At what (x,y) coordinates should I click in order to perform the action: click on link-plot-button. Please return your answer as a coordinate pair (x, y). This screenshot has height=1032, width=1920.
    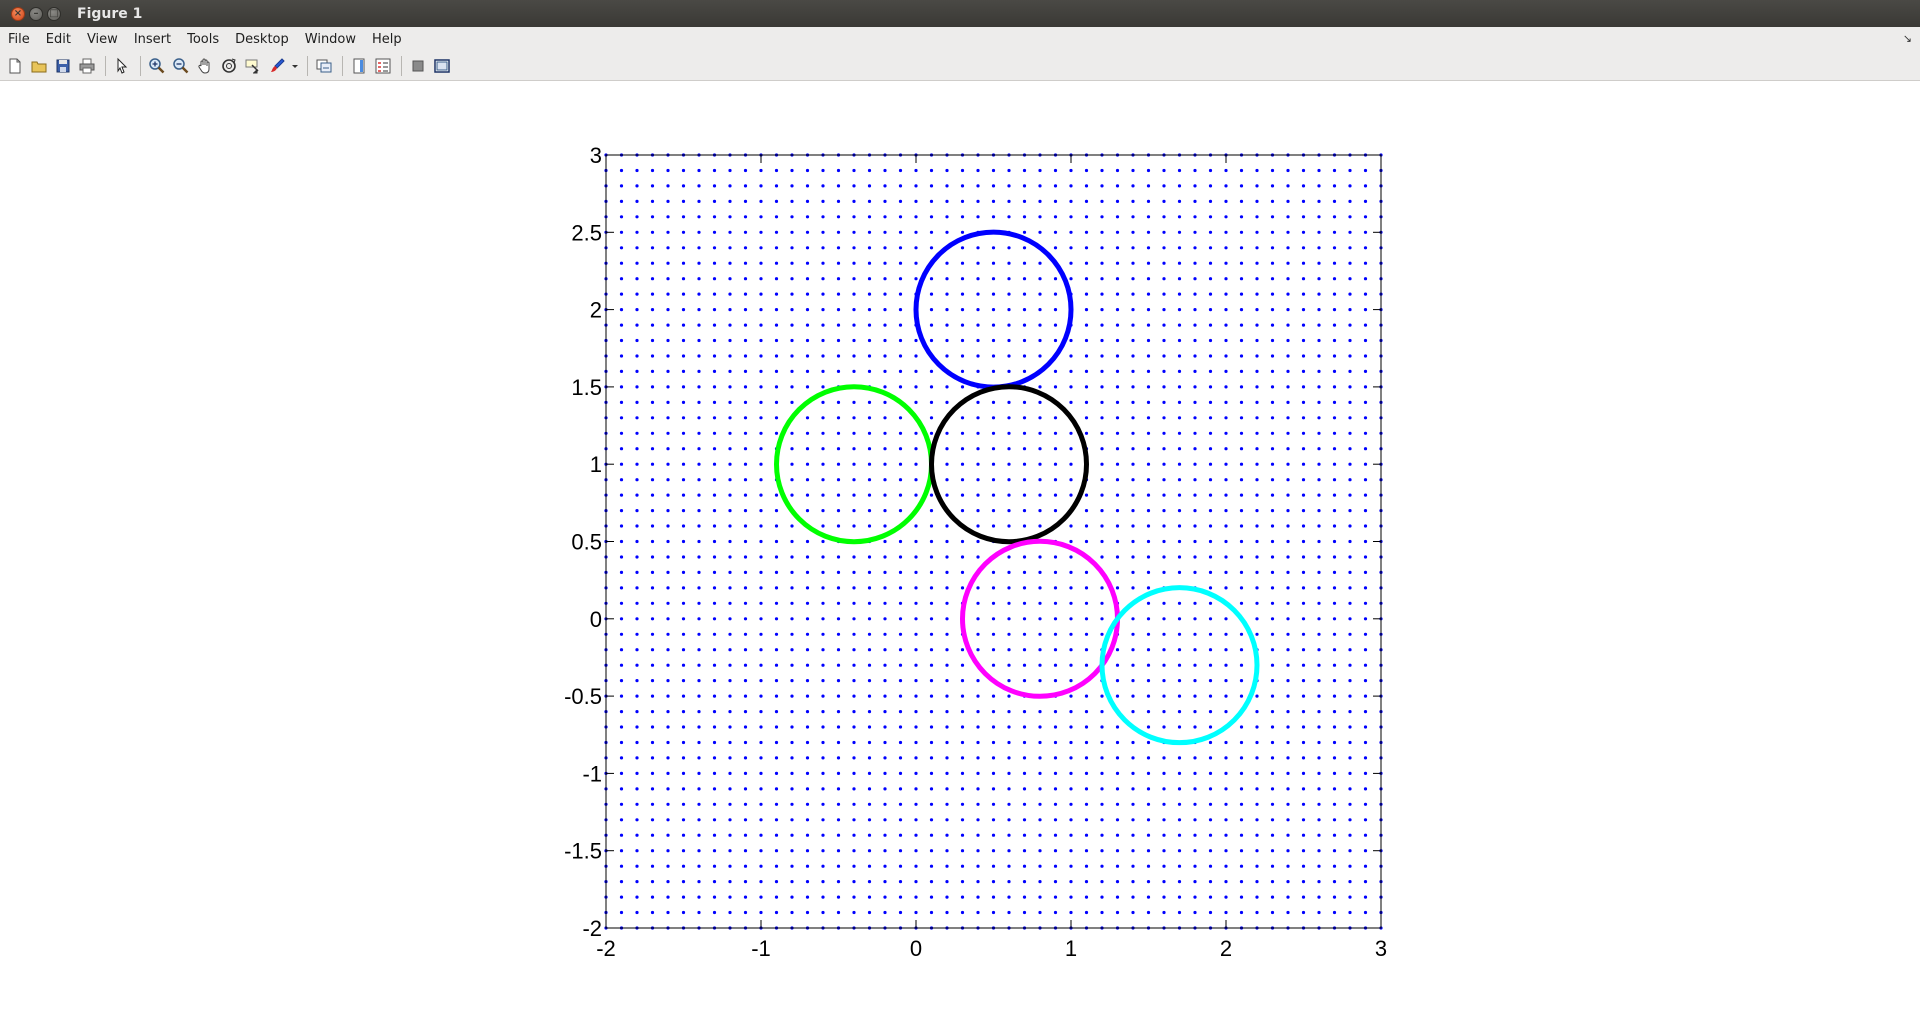
    Looking at the image, I should click on (324, 66).